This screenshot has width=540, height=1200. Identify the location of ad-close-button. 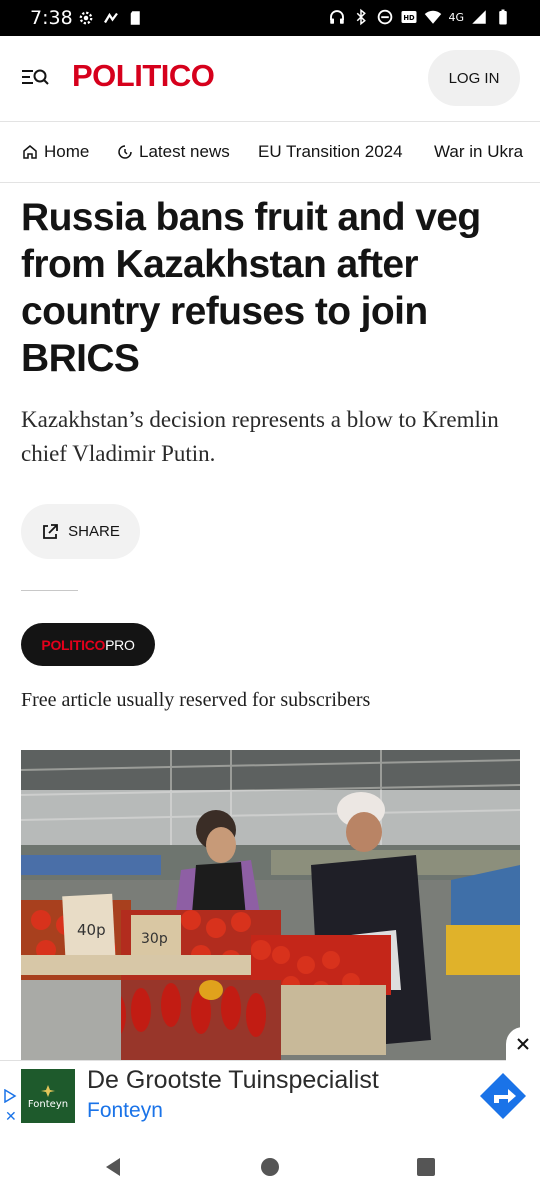
(523, 1044).